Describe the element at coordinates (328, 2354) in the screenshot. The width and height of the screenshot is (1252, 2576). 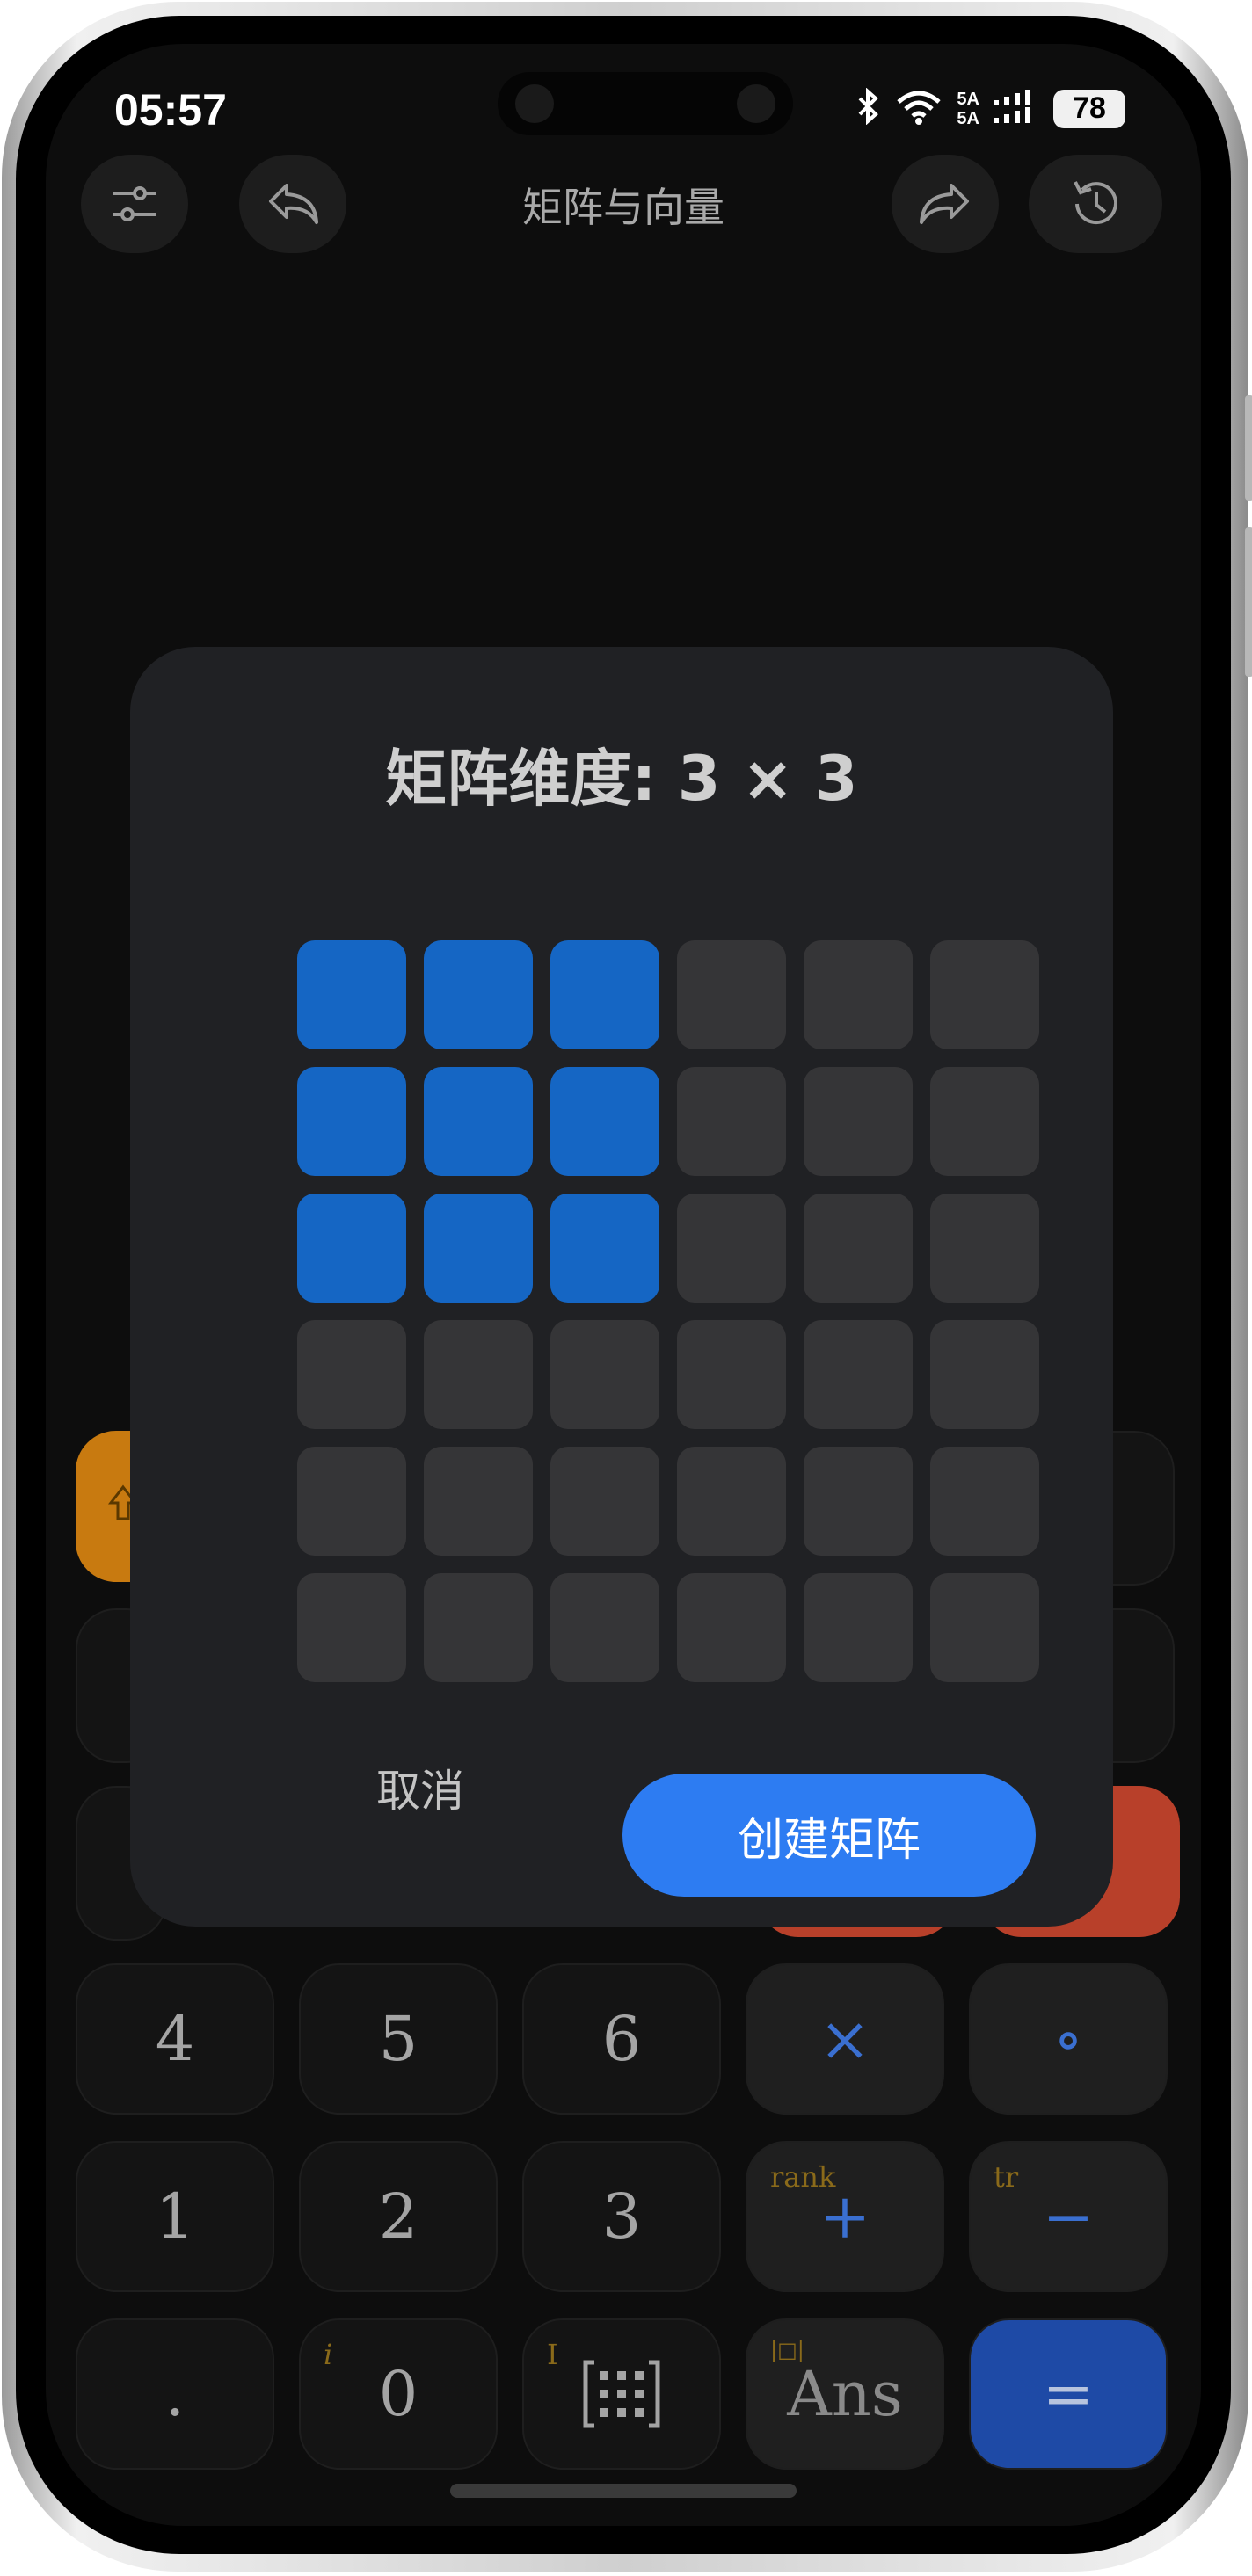
I see `imaginary-label: i` at that location.